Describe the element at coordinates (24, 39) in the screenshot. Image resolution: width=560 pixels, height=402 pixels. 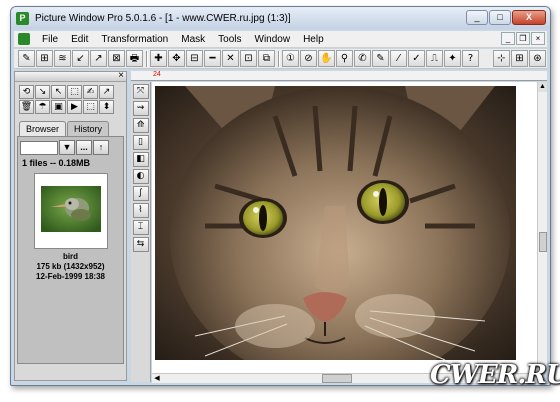
I see `document-menu-icon` at that location.